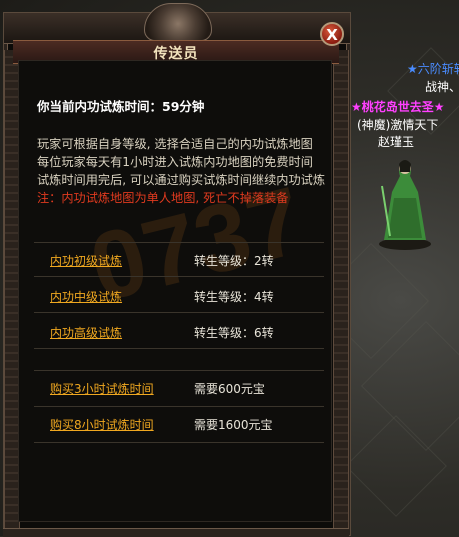 The width and height of the screenshot is (459, 537). What do you see at coordinates (86, 260) in the screenshot?
I see `trial-beginner-link: 内功初级试炼` at bounding box center [86, 260].